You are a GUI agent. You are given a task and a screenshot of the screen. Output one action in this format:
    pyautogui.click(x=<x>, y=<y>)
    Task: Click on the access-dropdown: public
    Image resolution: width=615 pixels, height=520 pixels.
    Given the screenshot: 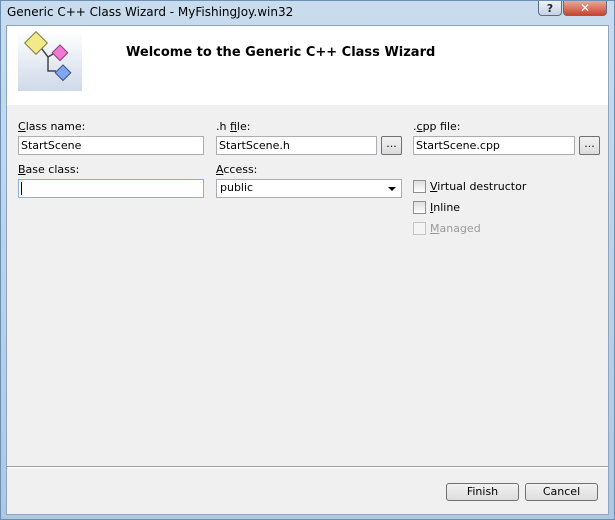 What is the action you would take?
    pyautogui.click(x=309, y=188)
    